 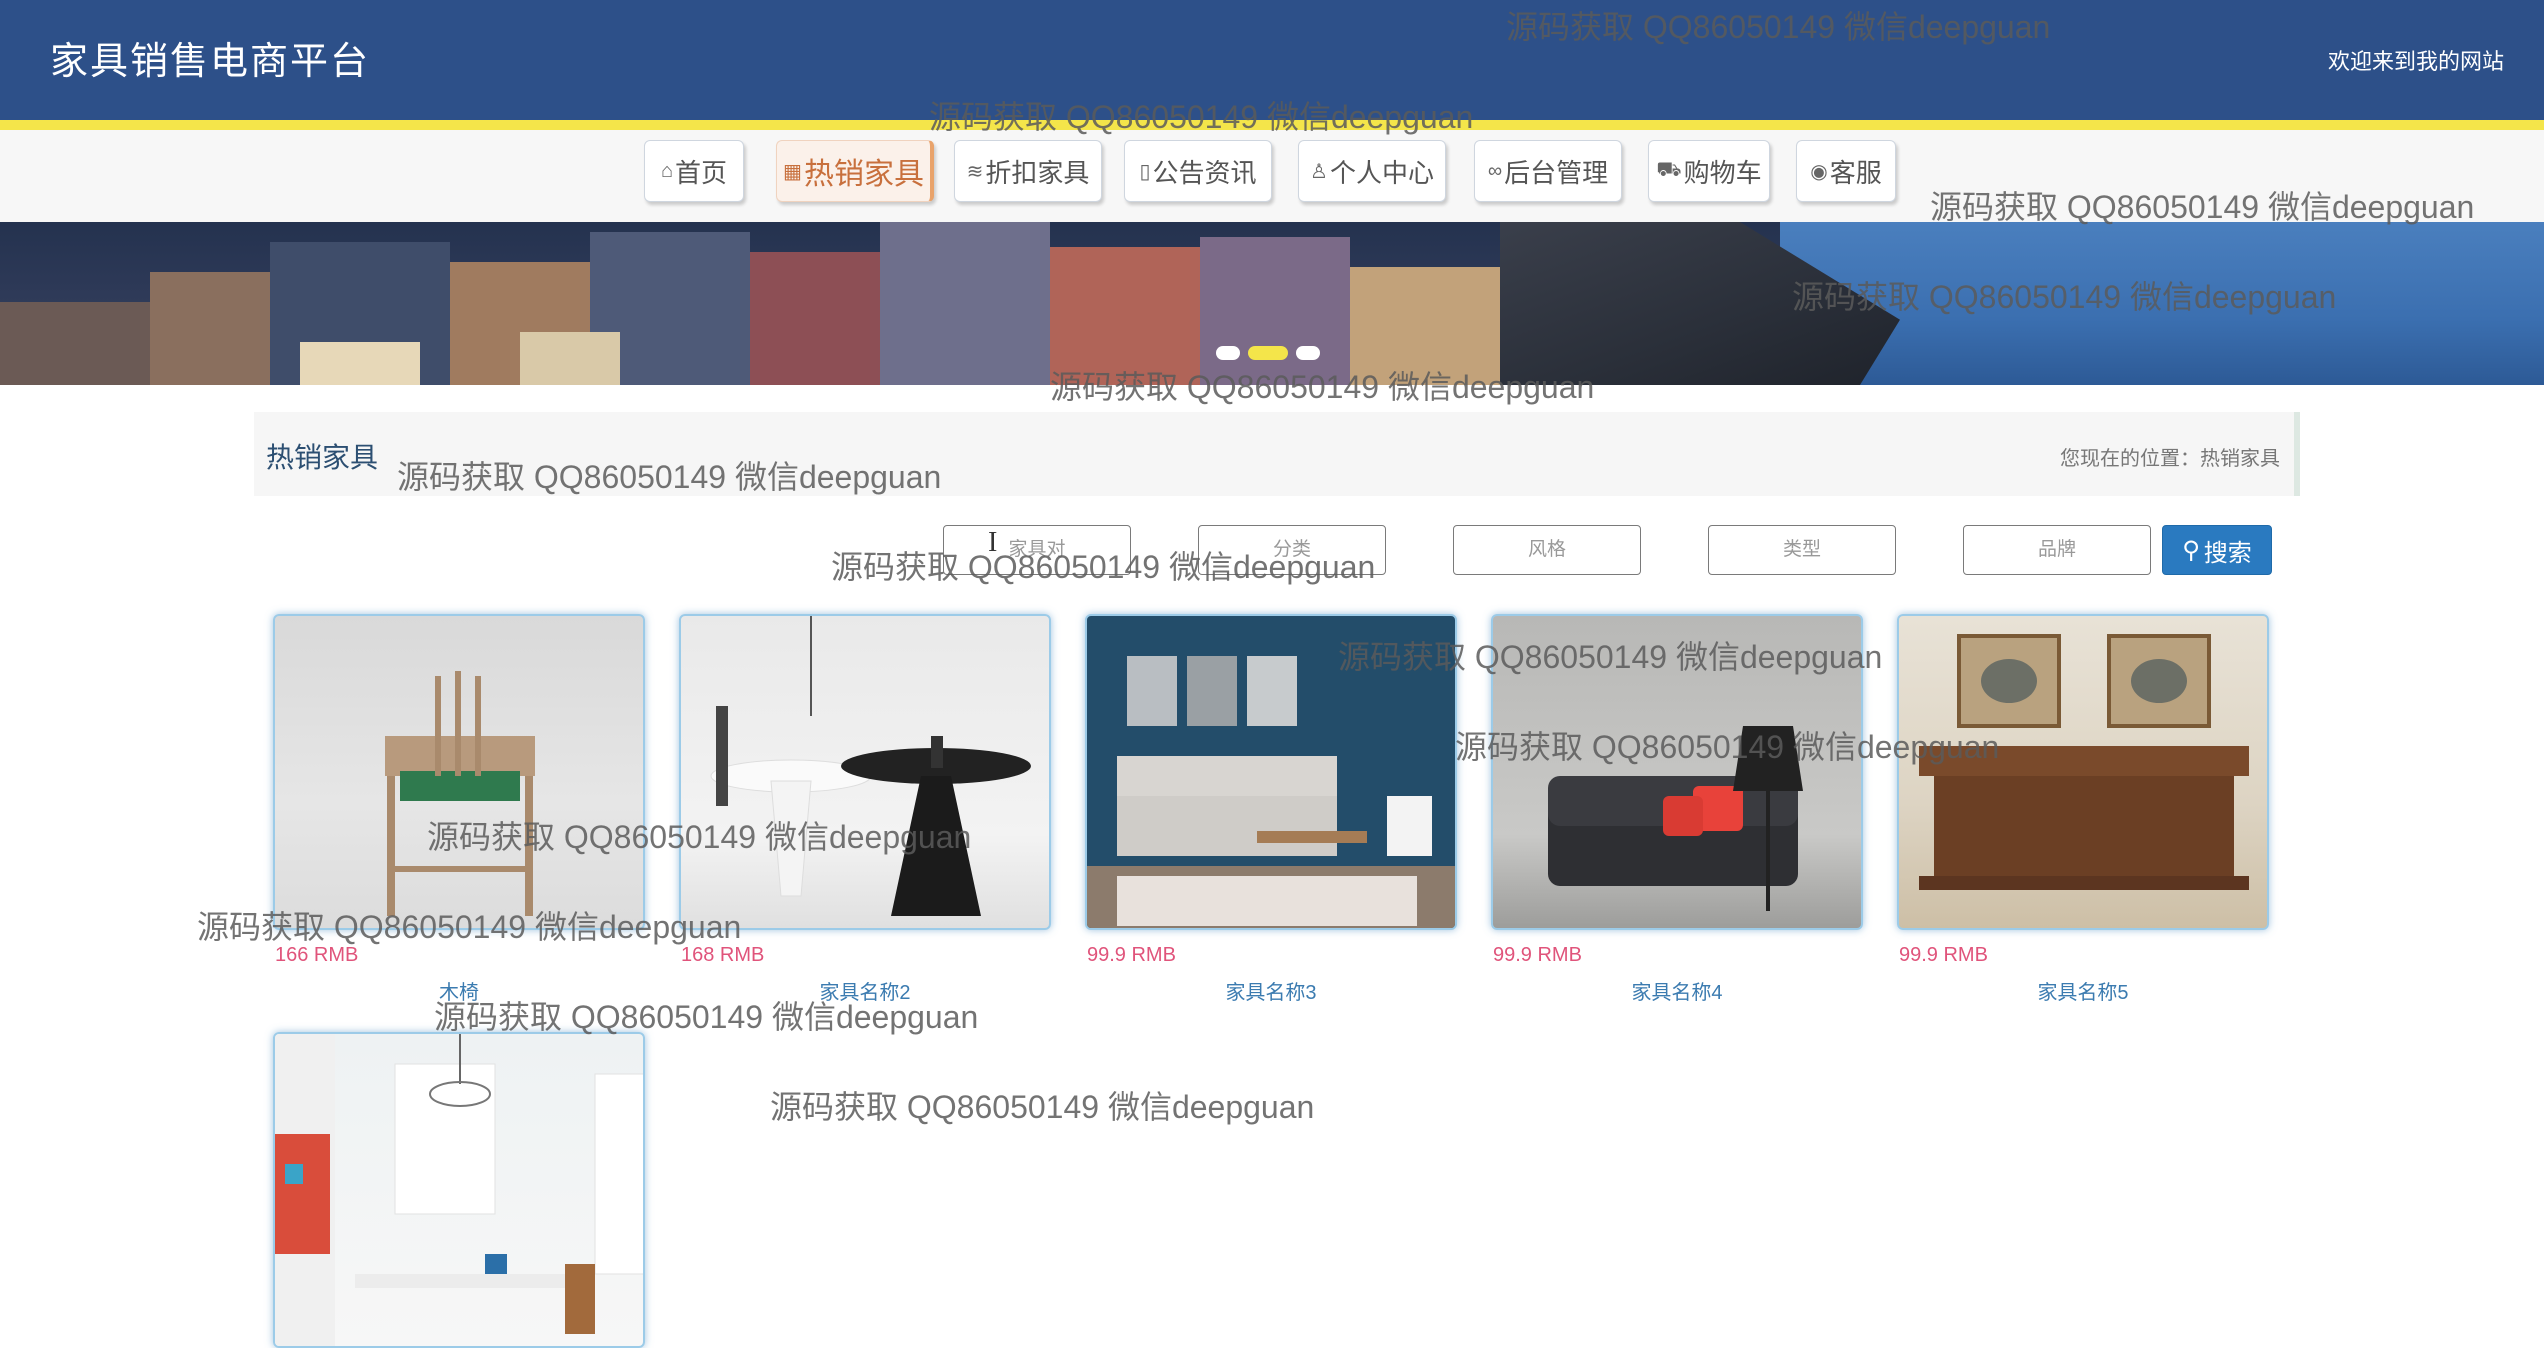 I want to click on calendar-icon: ▦, so click(x=792, y=171).